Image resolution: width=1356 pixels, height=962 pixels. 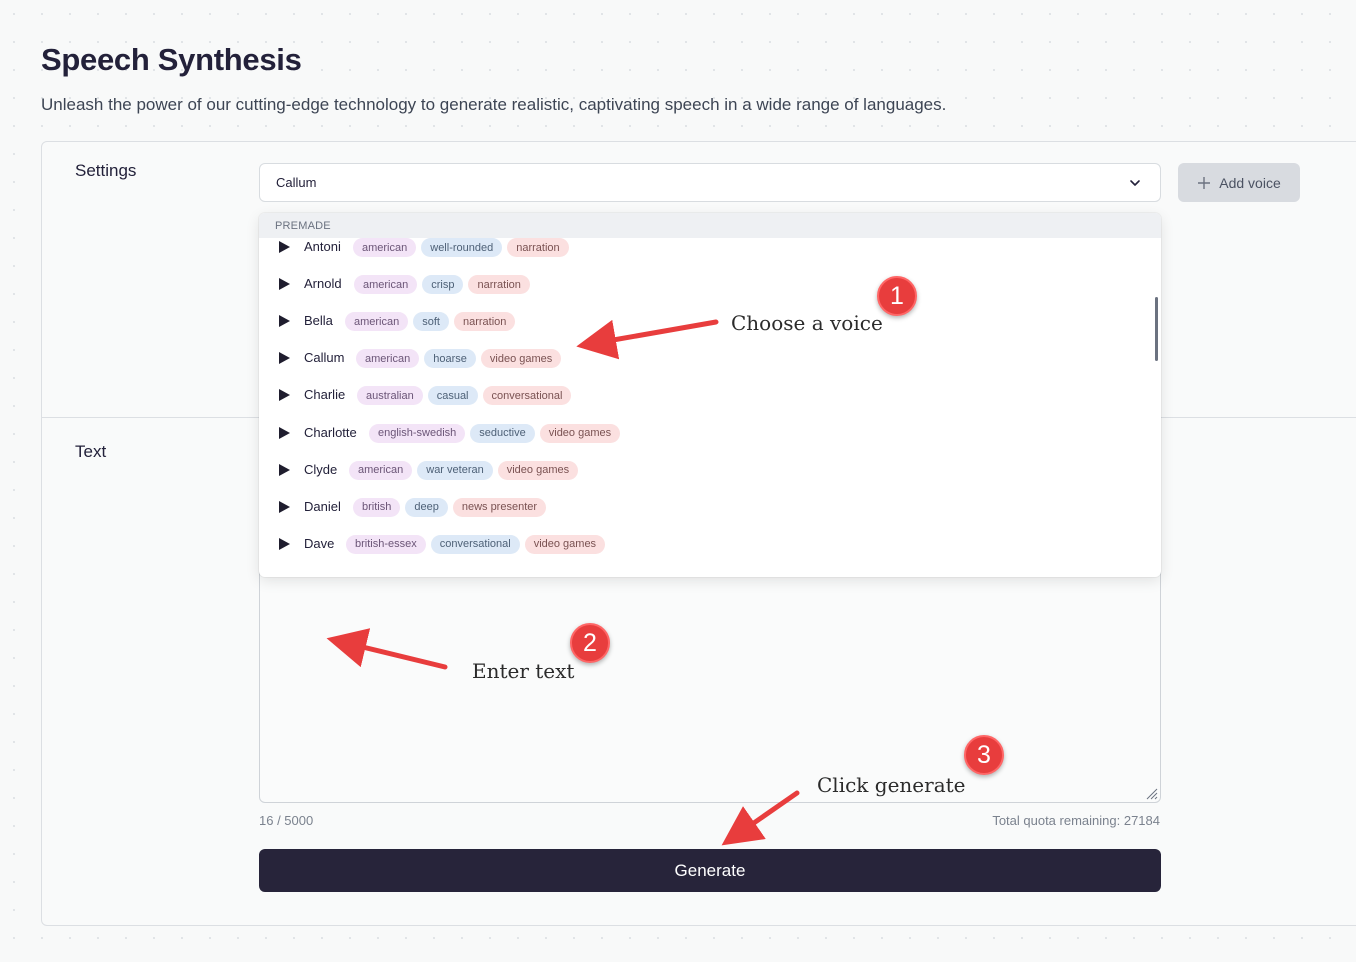 What do you see at coordinates (455, 470) in the screenshot?
I see `voice-tag: war veteran` at bounding box center [455, 470].